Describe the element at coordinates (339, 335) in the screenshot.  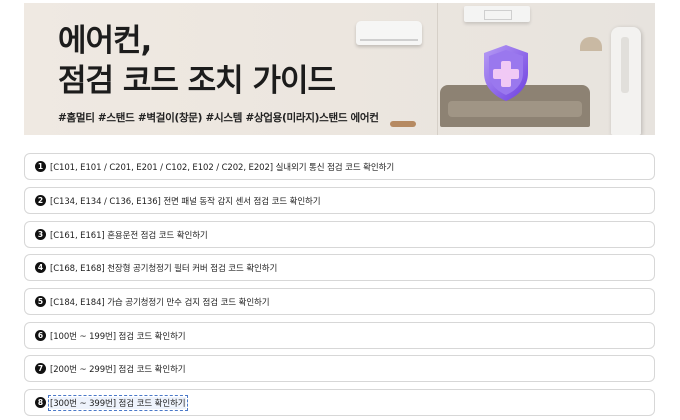
I see `list-item-6: 6 [100번 ~ 199번] 점검 코드 확인하기` at that location.